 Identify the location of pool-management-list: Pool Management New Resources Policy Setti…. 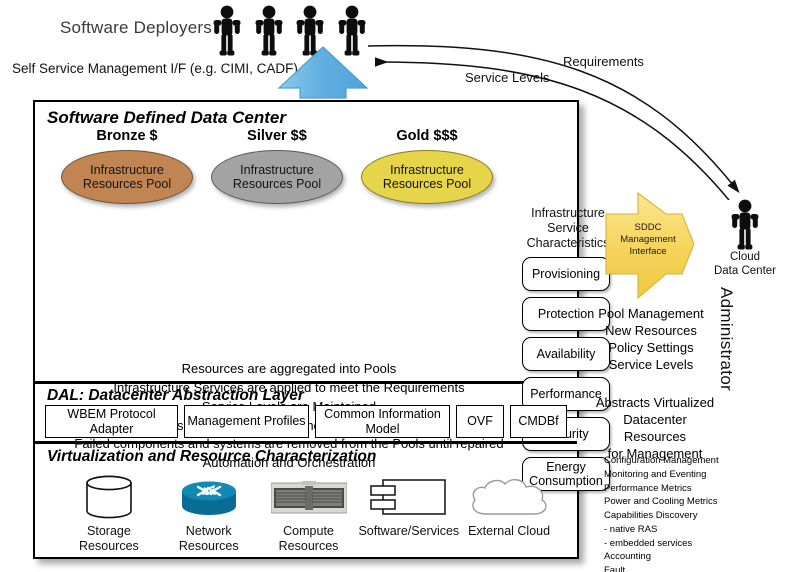
(651, 339).